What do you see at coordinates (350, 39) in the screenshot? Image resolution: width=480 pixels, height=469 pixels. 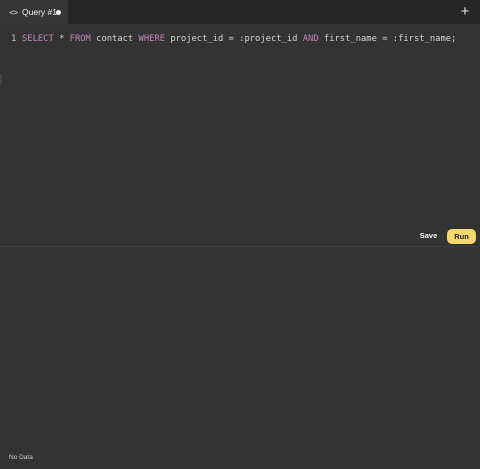 I see `token-column-2: first_name` at bounding box center [350, 39].